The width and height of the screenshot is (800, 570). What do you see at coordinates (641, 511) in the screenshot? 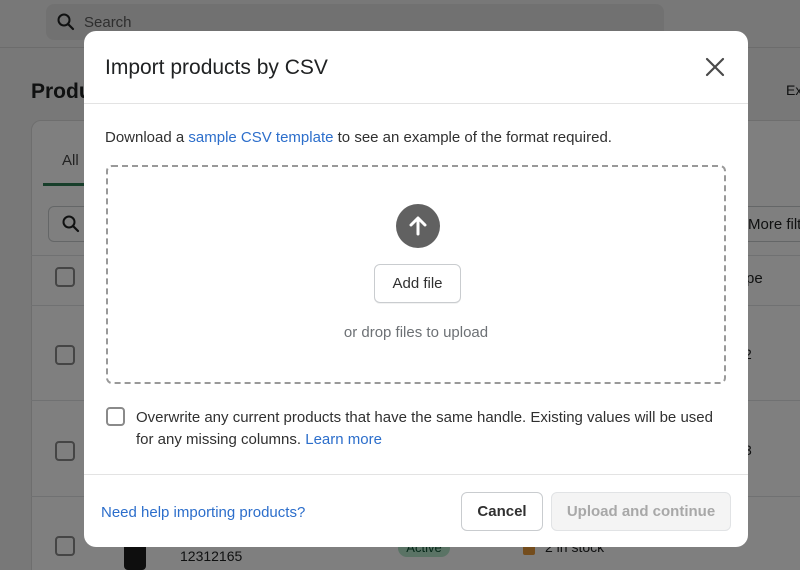
I see `upload-and-continue-button: Upload and continue` at bounding box center [641, 511].